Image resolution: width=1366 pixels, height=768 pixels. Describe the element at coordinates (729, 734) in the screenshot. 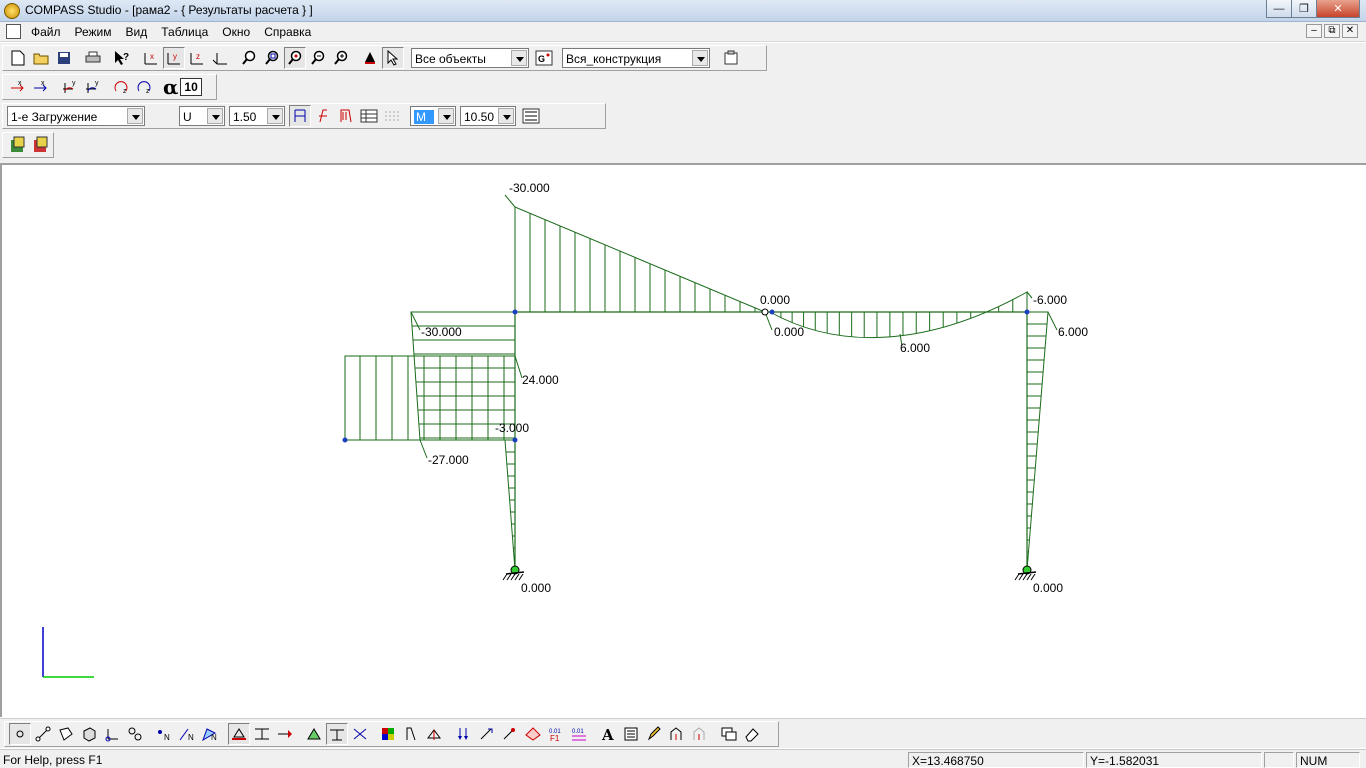

I see `copy-view-icon` at that location.